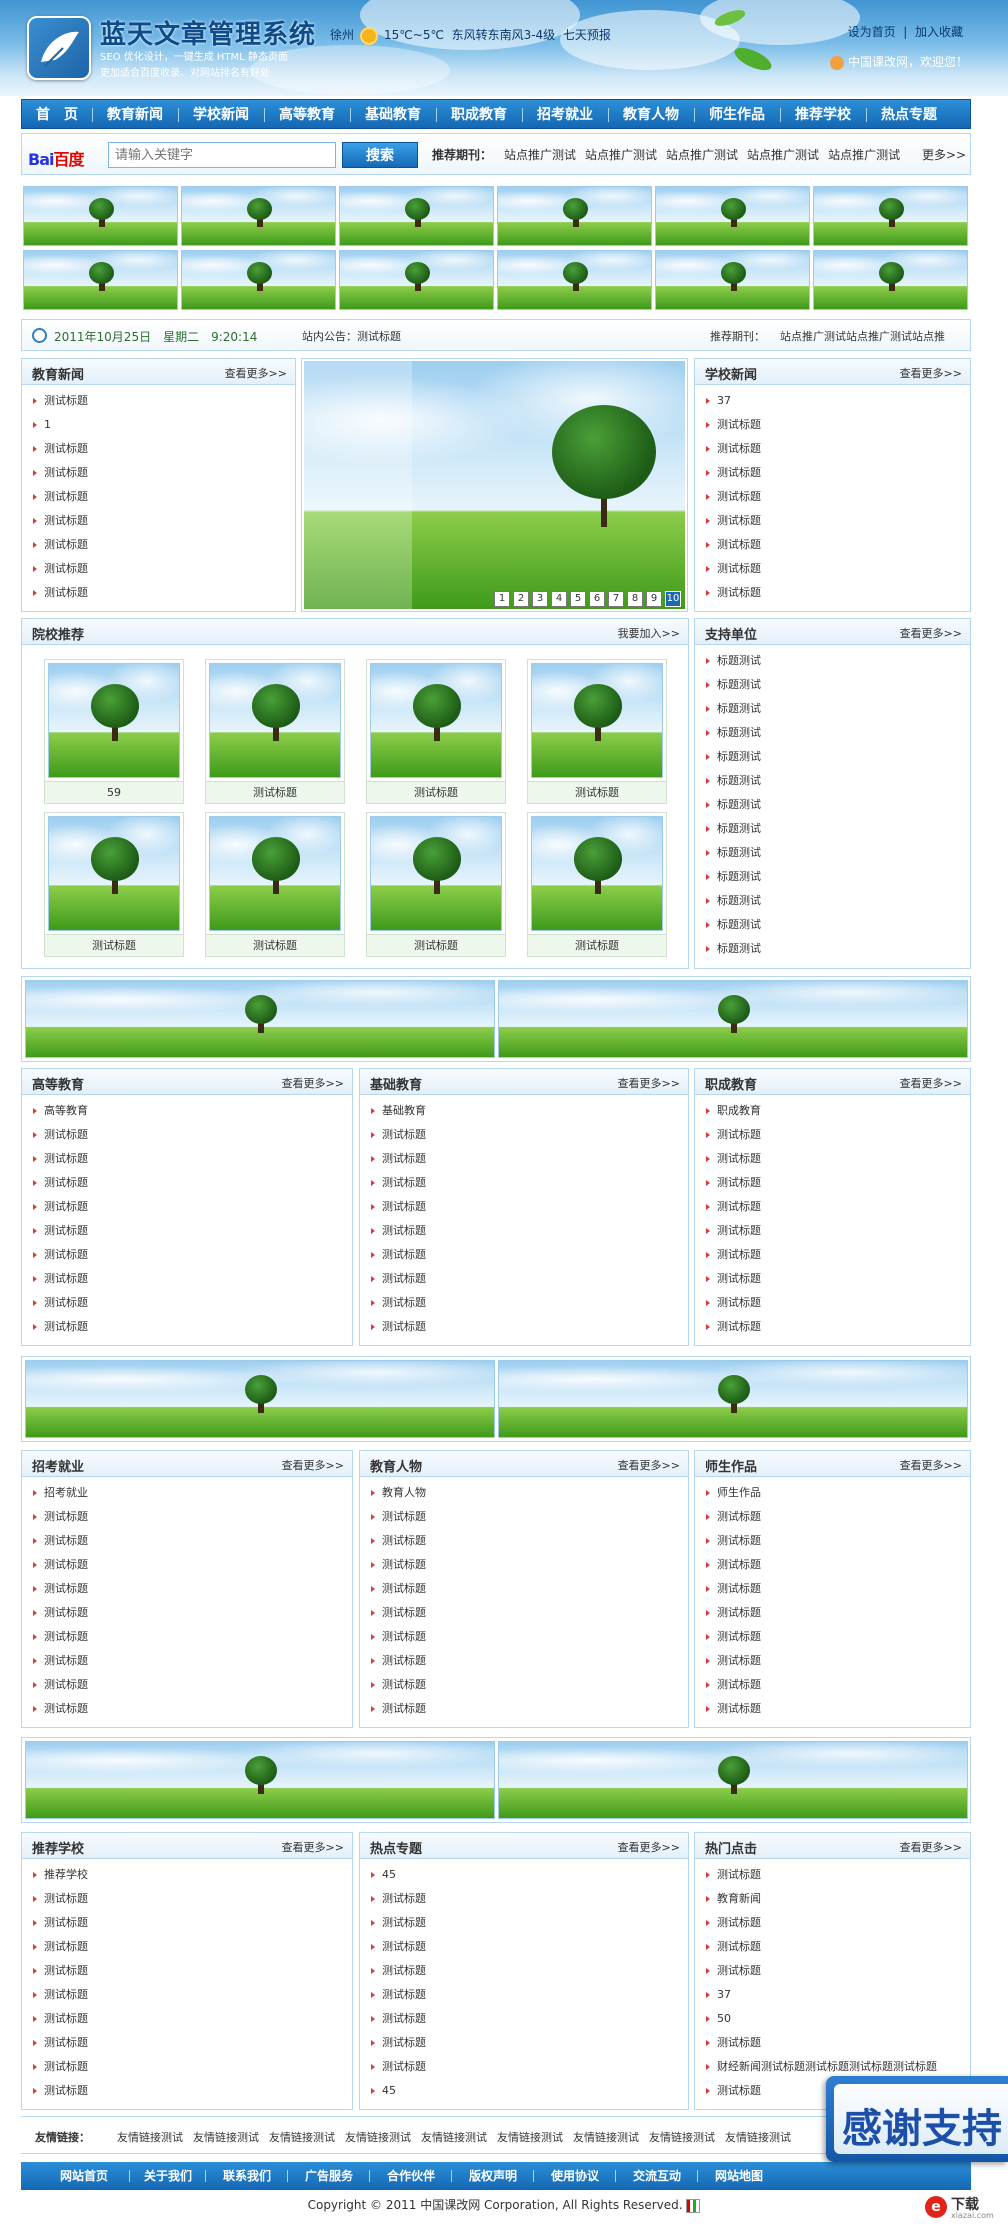 This screenshot has height=2227, width=1008. I want to click on stats-icon, so click(693, 2205).